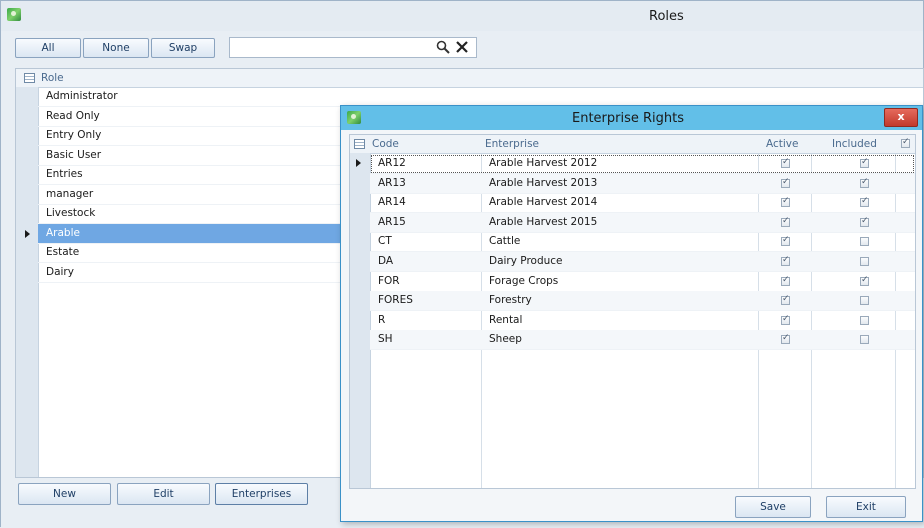 This screenshot has width=924, height=528. Describe the element at coordinates (642, 164) in the screenshot. I see `enterprise-row: AR12 Arable Harvest 2012` at that location.